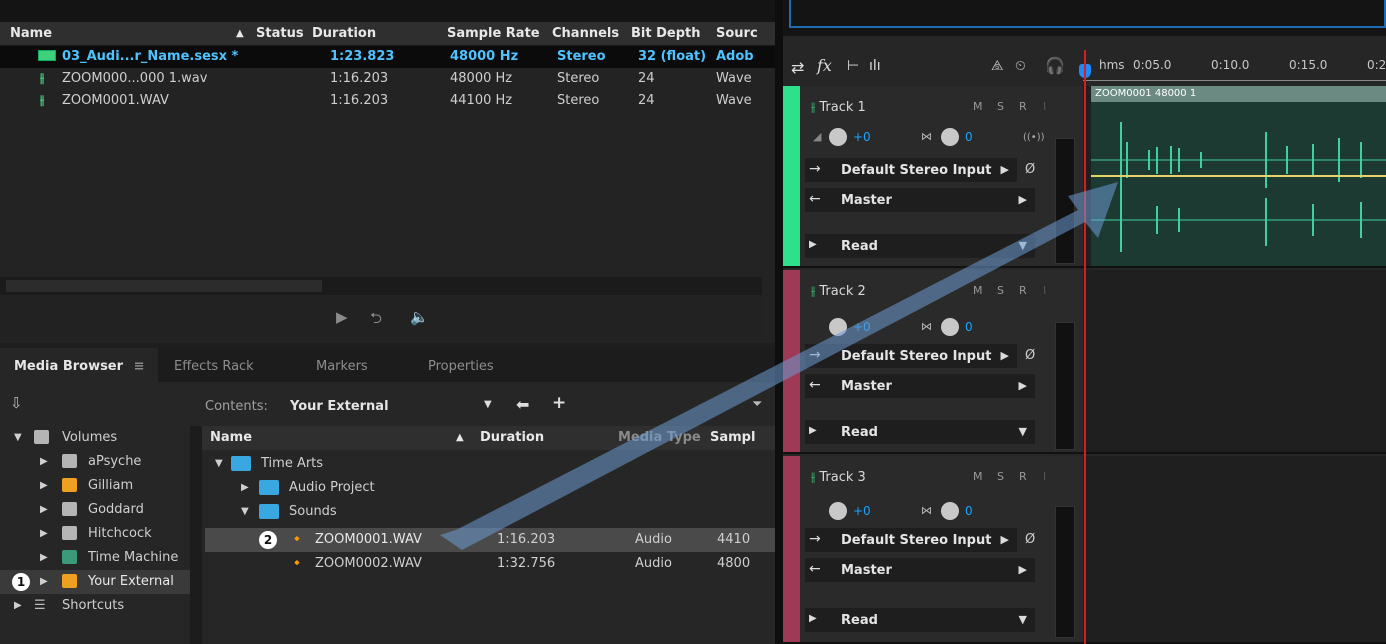 This screenshot has width=1386, height=644. Describe the element at coordinates (95, 438) in the screenshot. I see `volumes-root: ▼ Volumes` at that location.